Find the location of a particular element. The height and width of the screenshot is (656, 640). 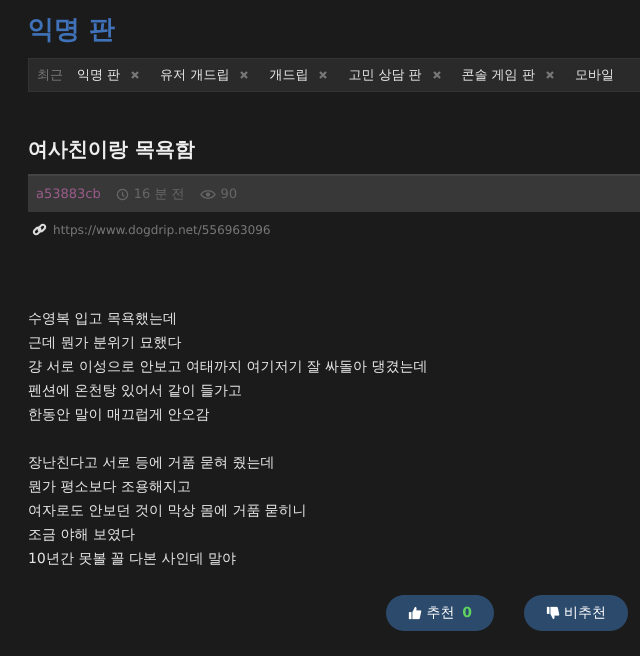

body-text: 조금 야해 보였다 is located at coordinates (82, 535).